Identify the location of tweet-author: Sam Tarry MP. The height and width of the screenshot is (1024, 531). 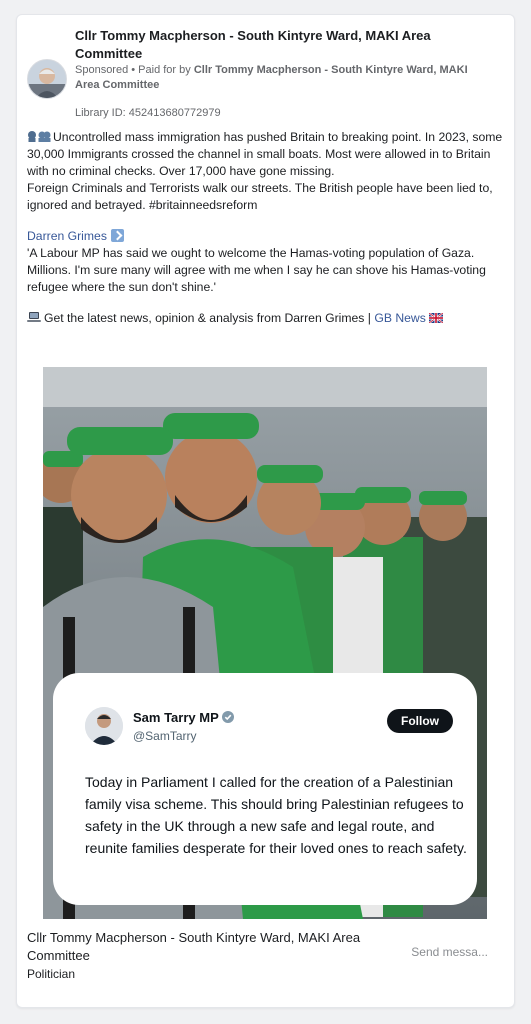
(183, 717).